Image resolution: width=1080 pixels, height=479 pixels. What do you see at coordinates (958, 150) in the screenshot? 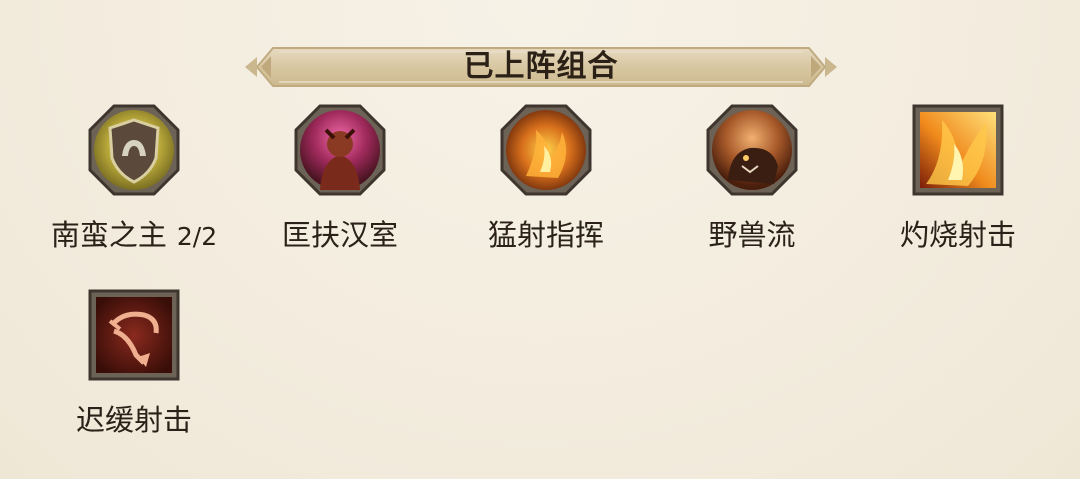
I see `flame-shot-icon` at bounding box center [958, 150].